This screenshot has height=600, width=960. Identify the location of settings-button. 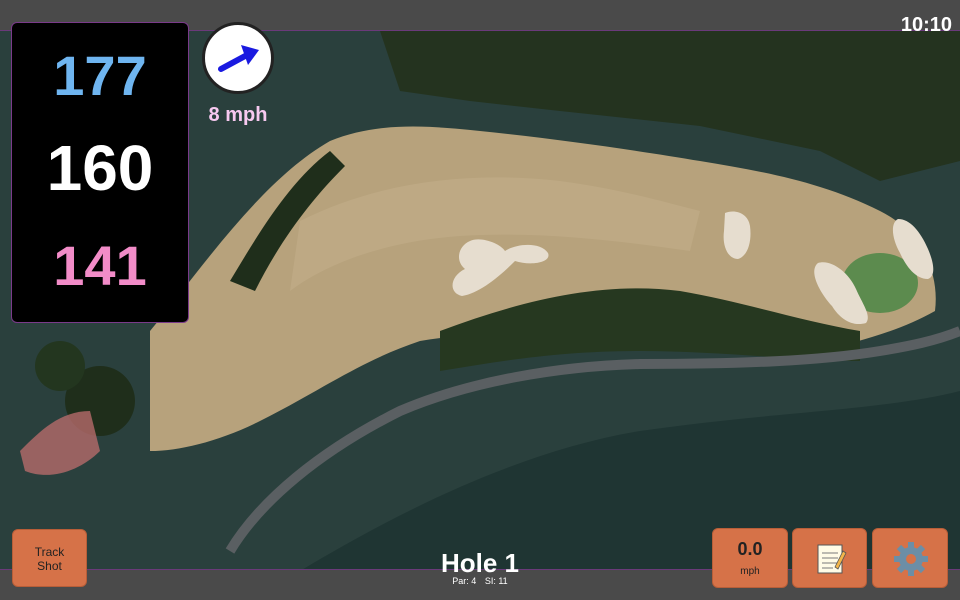
(910, 558).